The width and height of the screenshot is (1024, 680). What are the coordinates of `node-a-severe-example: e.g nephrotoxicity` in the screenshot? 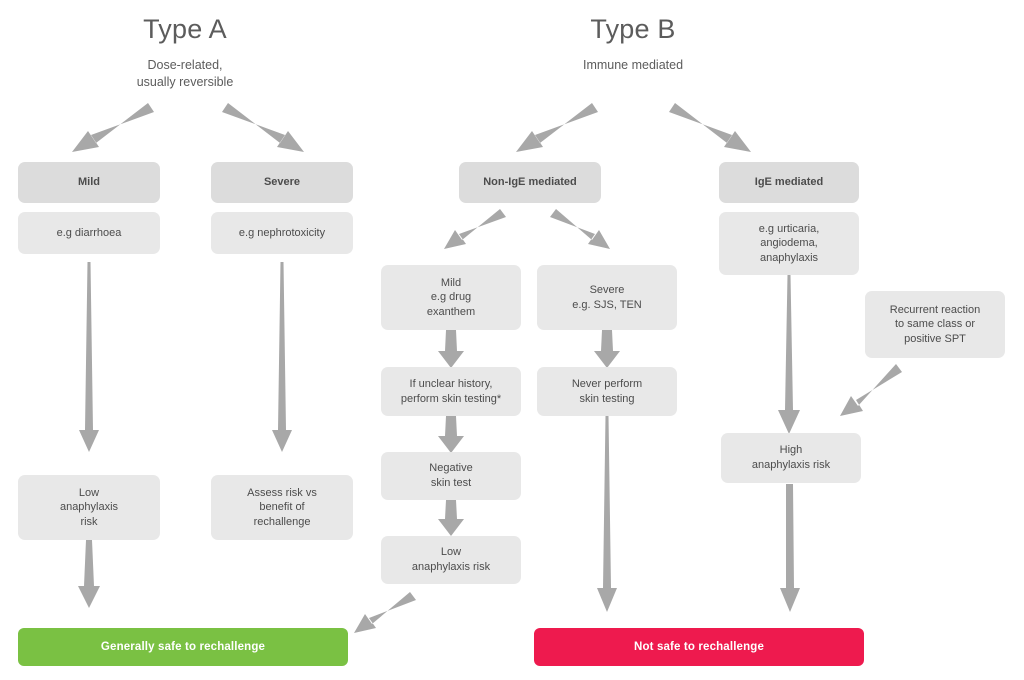 It's located at (282, 233).